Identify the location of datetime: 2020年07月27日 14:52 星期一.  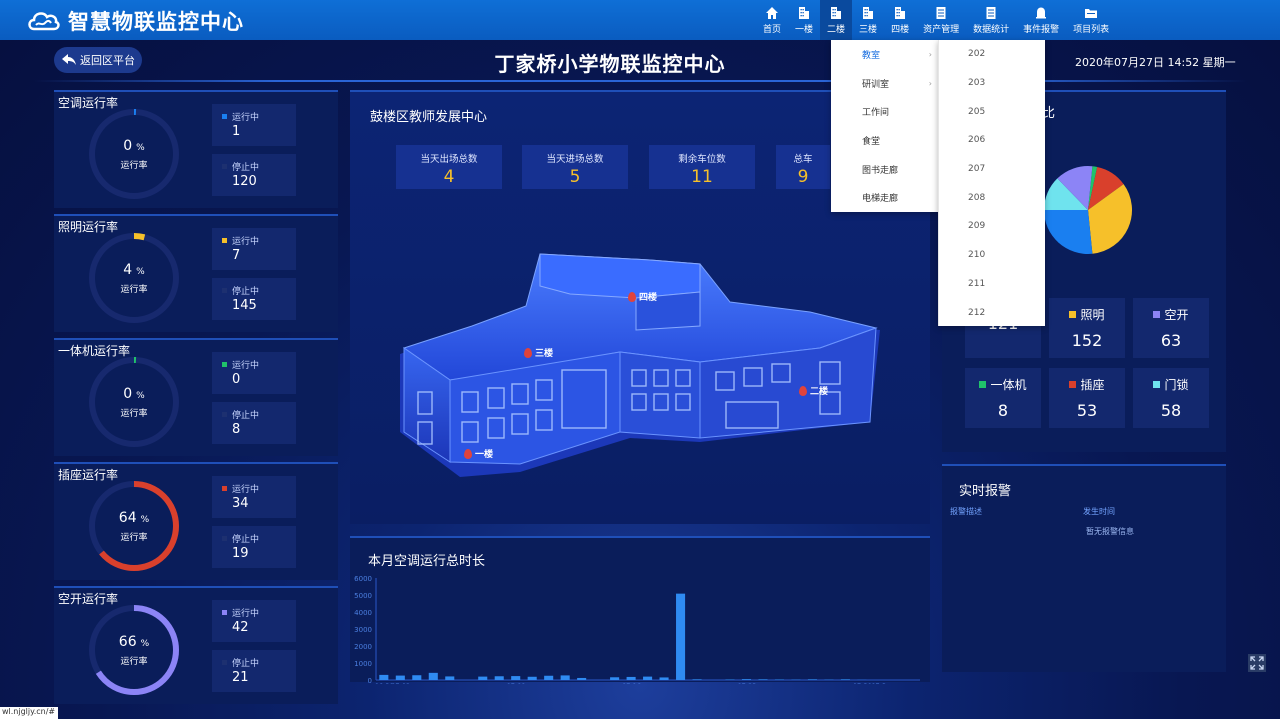
(1155, 62).